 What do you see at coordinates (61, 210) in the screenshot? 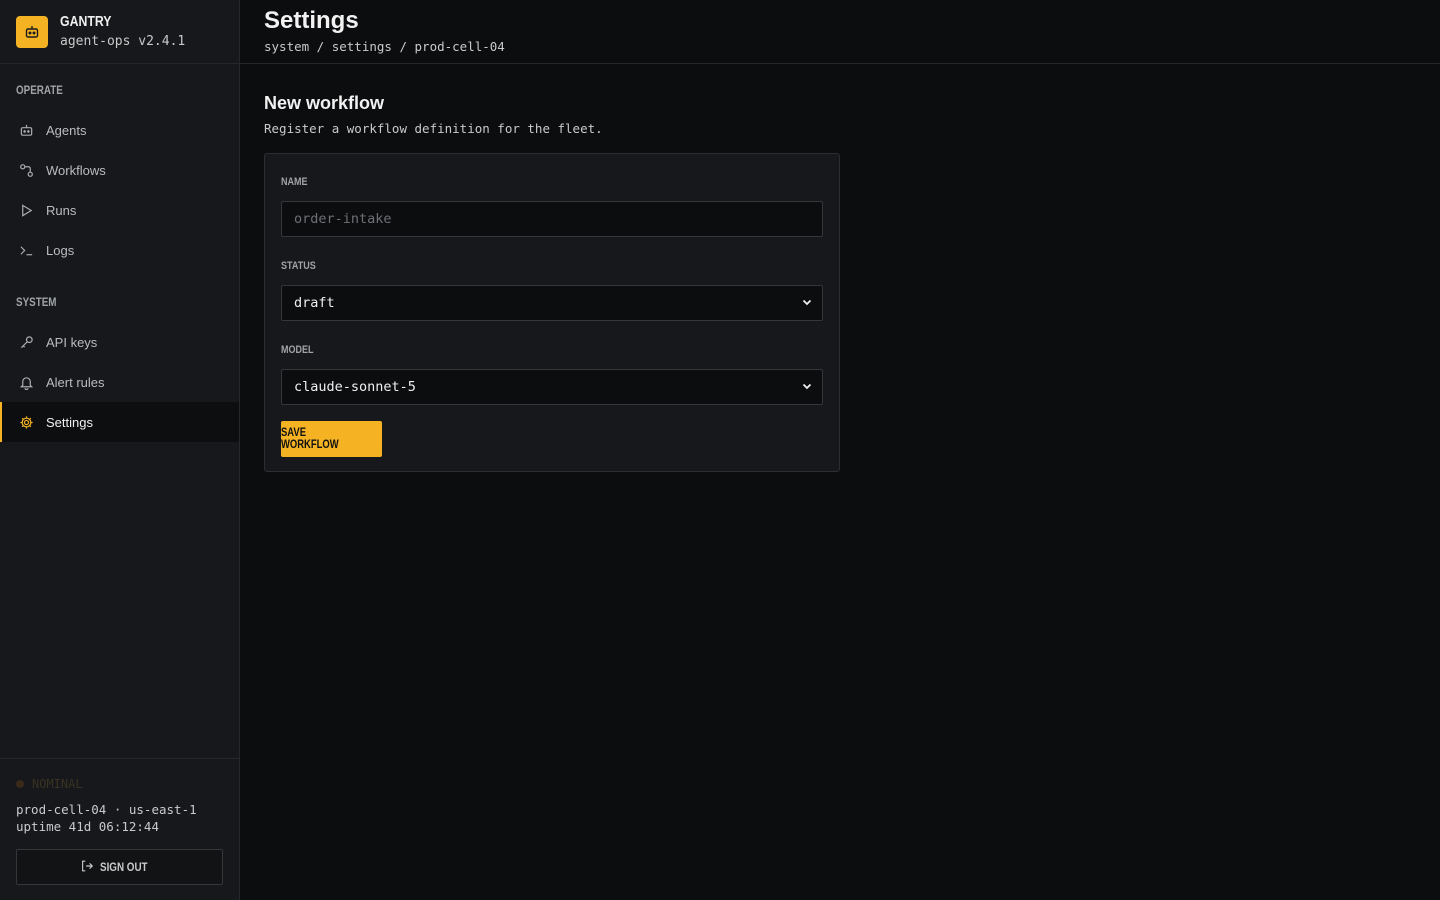
I see `sidebar-item-label: Runs` at bounding box center [61, 210].